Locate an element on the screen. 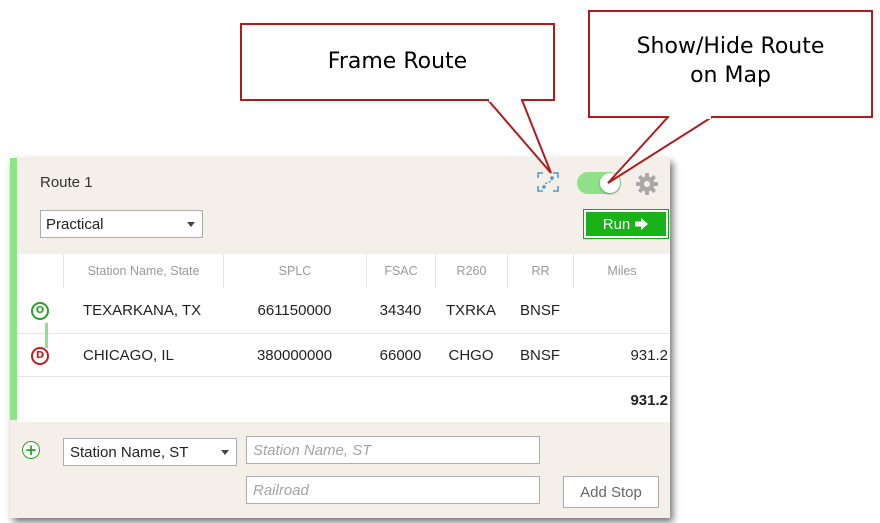 This screenshot has width=880, height=523. run-button: Run is located at coordinates (626, 224).